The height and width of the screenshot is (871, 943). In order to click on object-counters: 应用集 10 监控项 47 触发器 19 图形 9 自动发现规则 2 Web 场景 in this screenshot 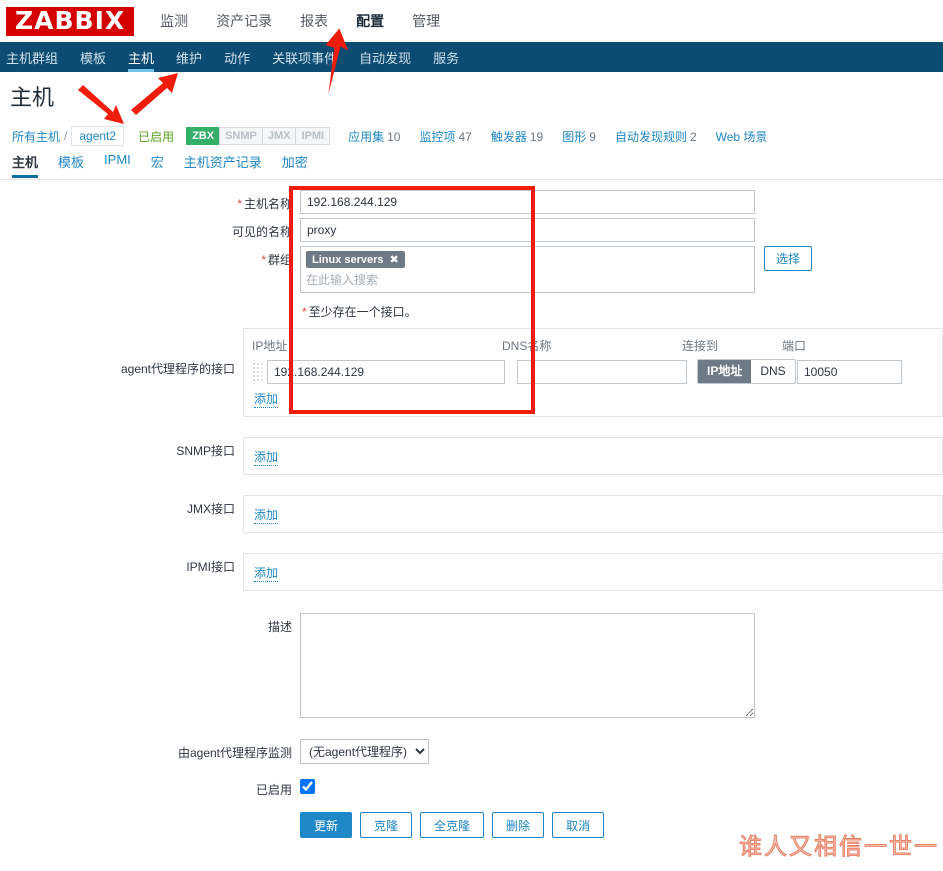, I will do `click(559, 136)`.